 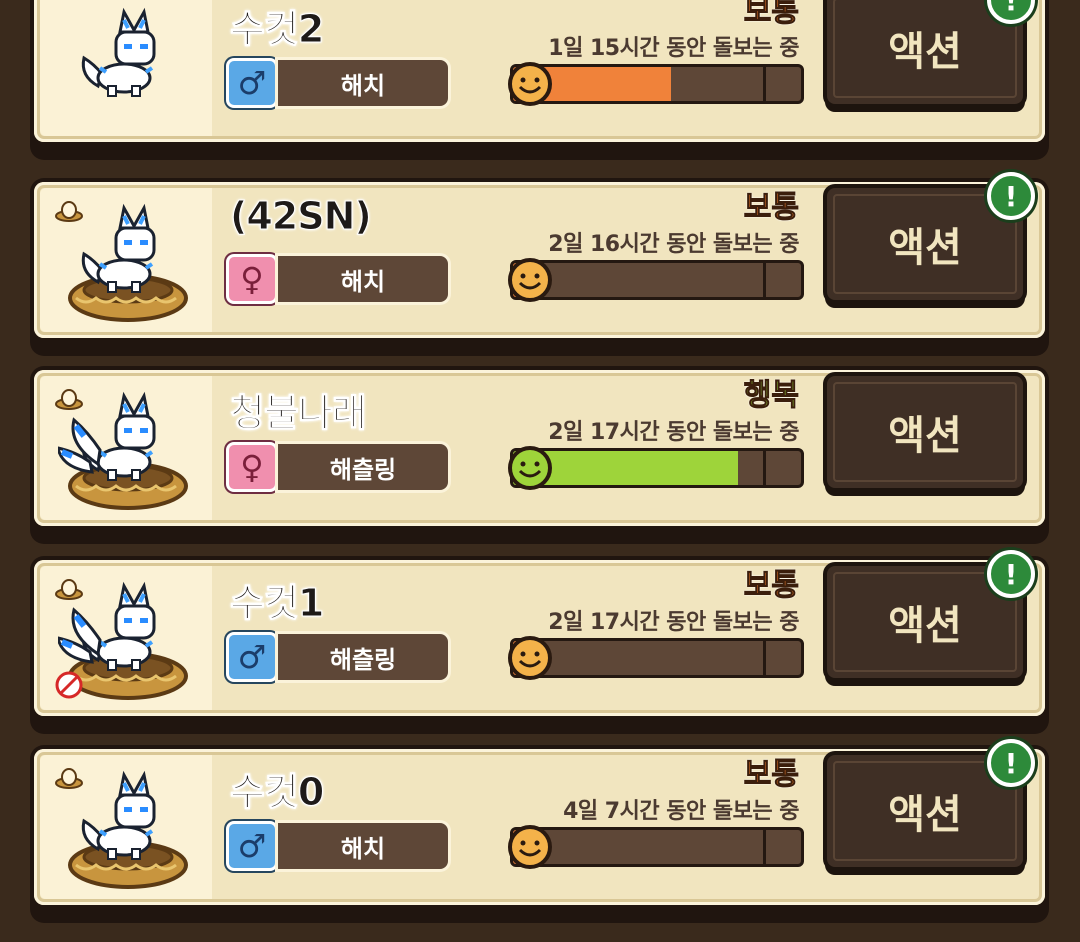 I want to click on mood-label: 행복, so click(x=771, y=396).